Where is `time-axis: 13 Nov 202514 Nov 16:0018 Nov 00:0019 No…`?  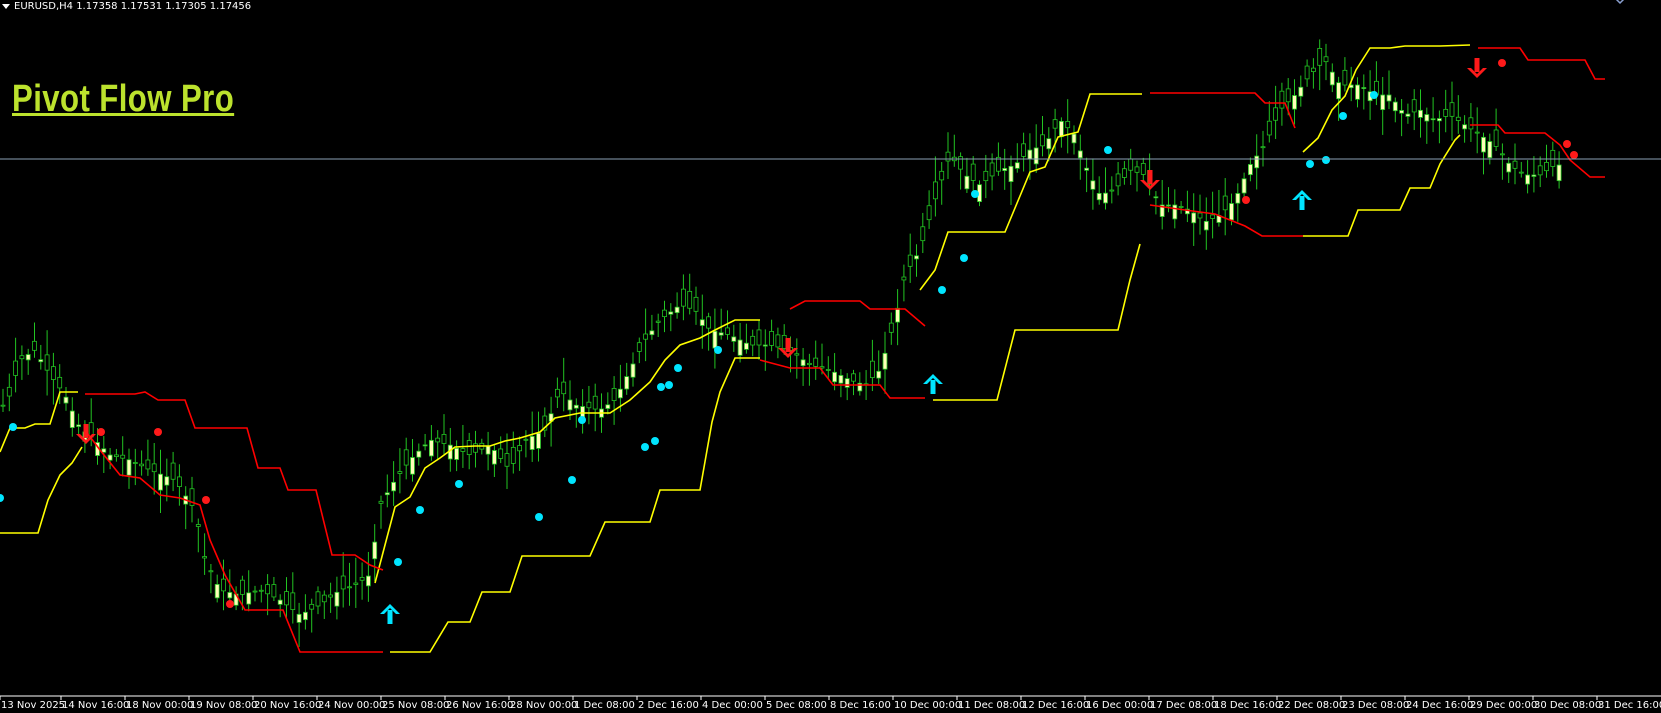
time-axis: 13 Nov 202514 Nov 16:0018 Nov 00:0019 No… is located at coordinates (830, 703).